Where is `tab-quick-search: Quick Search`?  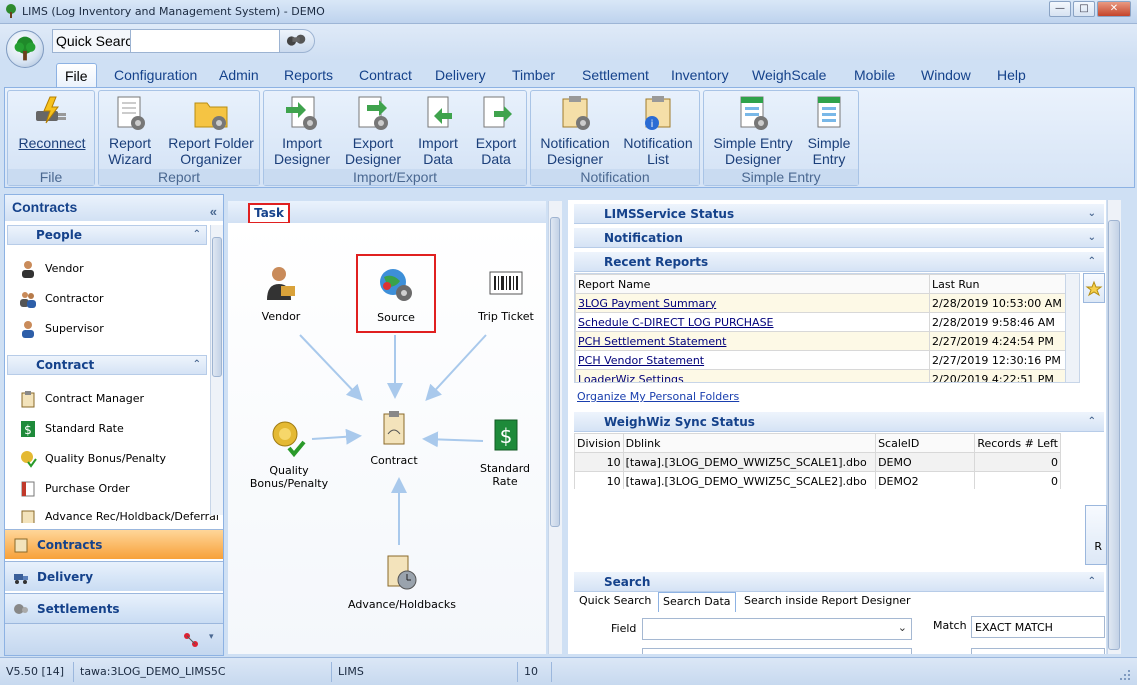 tab-quick-search: Quick Search is located at coordinates (615, 600).